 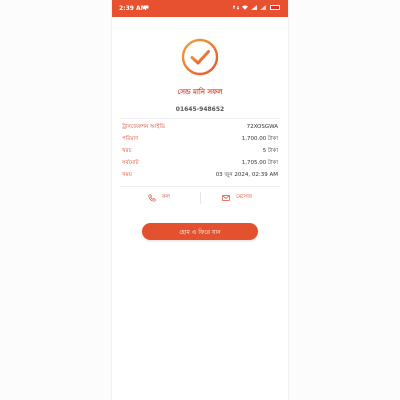 What do you see at coordinates (166, 197) in the screenshot?
I see `call-label: কল` at bounding box center [166, 197].